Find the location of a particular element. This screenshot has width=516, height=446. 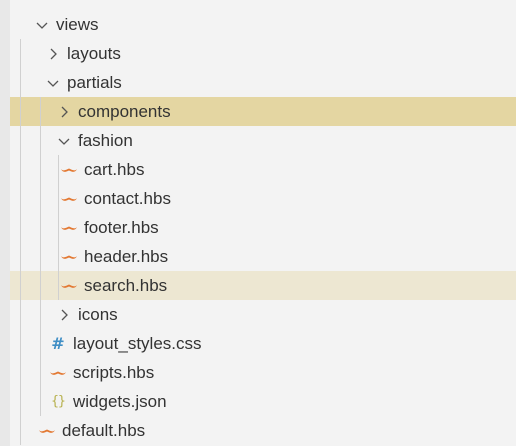

tree-item-label: layout_styles.css is located at coordinates (137, 343).